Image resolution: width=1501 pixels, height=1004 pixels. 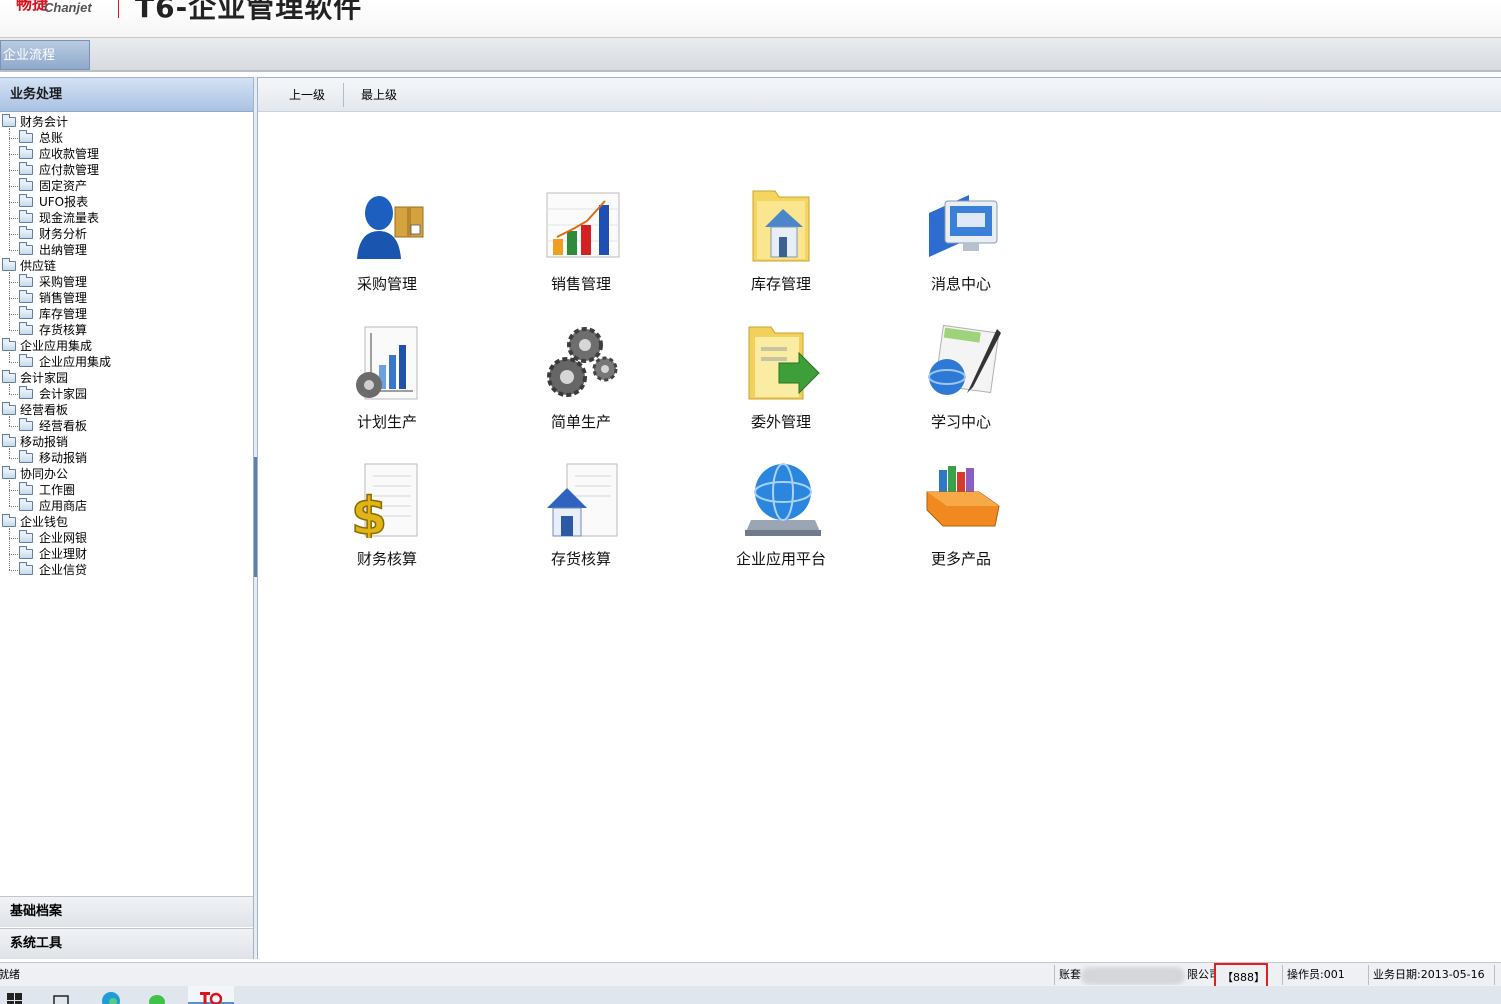 What do you see at coordinates (45, 55) in the screenshot?
I see `tab-enterprise-flow: 企业流程` at bounding box center [45, 55].